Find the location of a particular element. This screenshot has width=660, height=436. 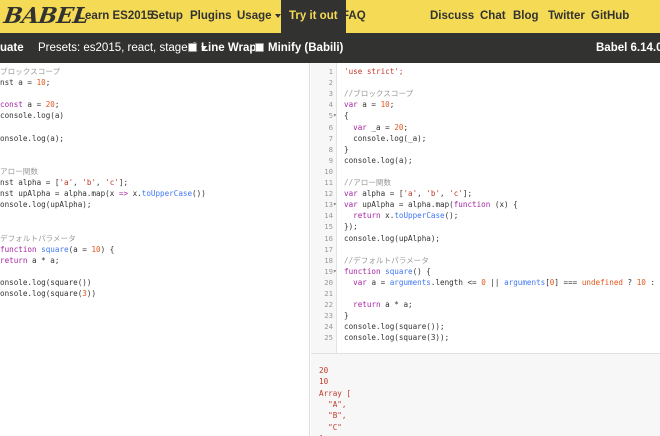

code-line: var alpha = ['a', 'b', 'c']; is located at coordinates (408, 194).